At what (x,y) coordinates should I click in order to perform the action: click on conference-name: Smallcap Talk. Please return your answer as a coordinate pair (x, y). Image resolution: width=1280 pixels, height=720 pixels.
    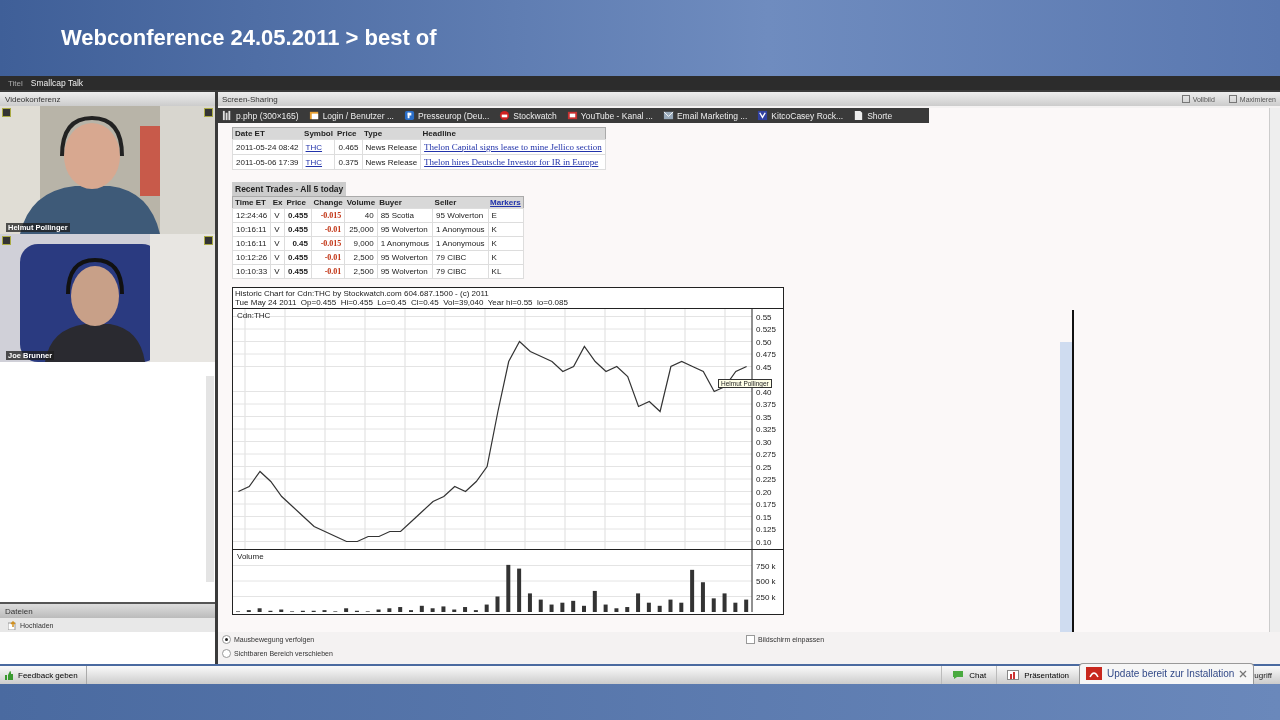
    Looking at the image, I should click on (57, 83).